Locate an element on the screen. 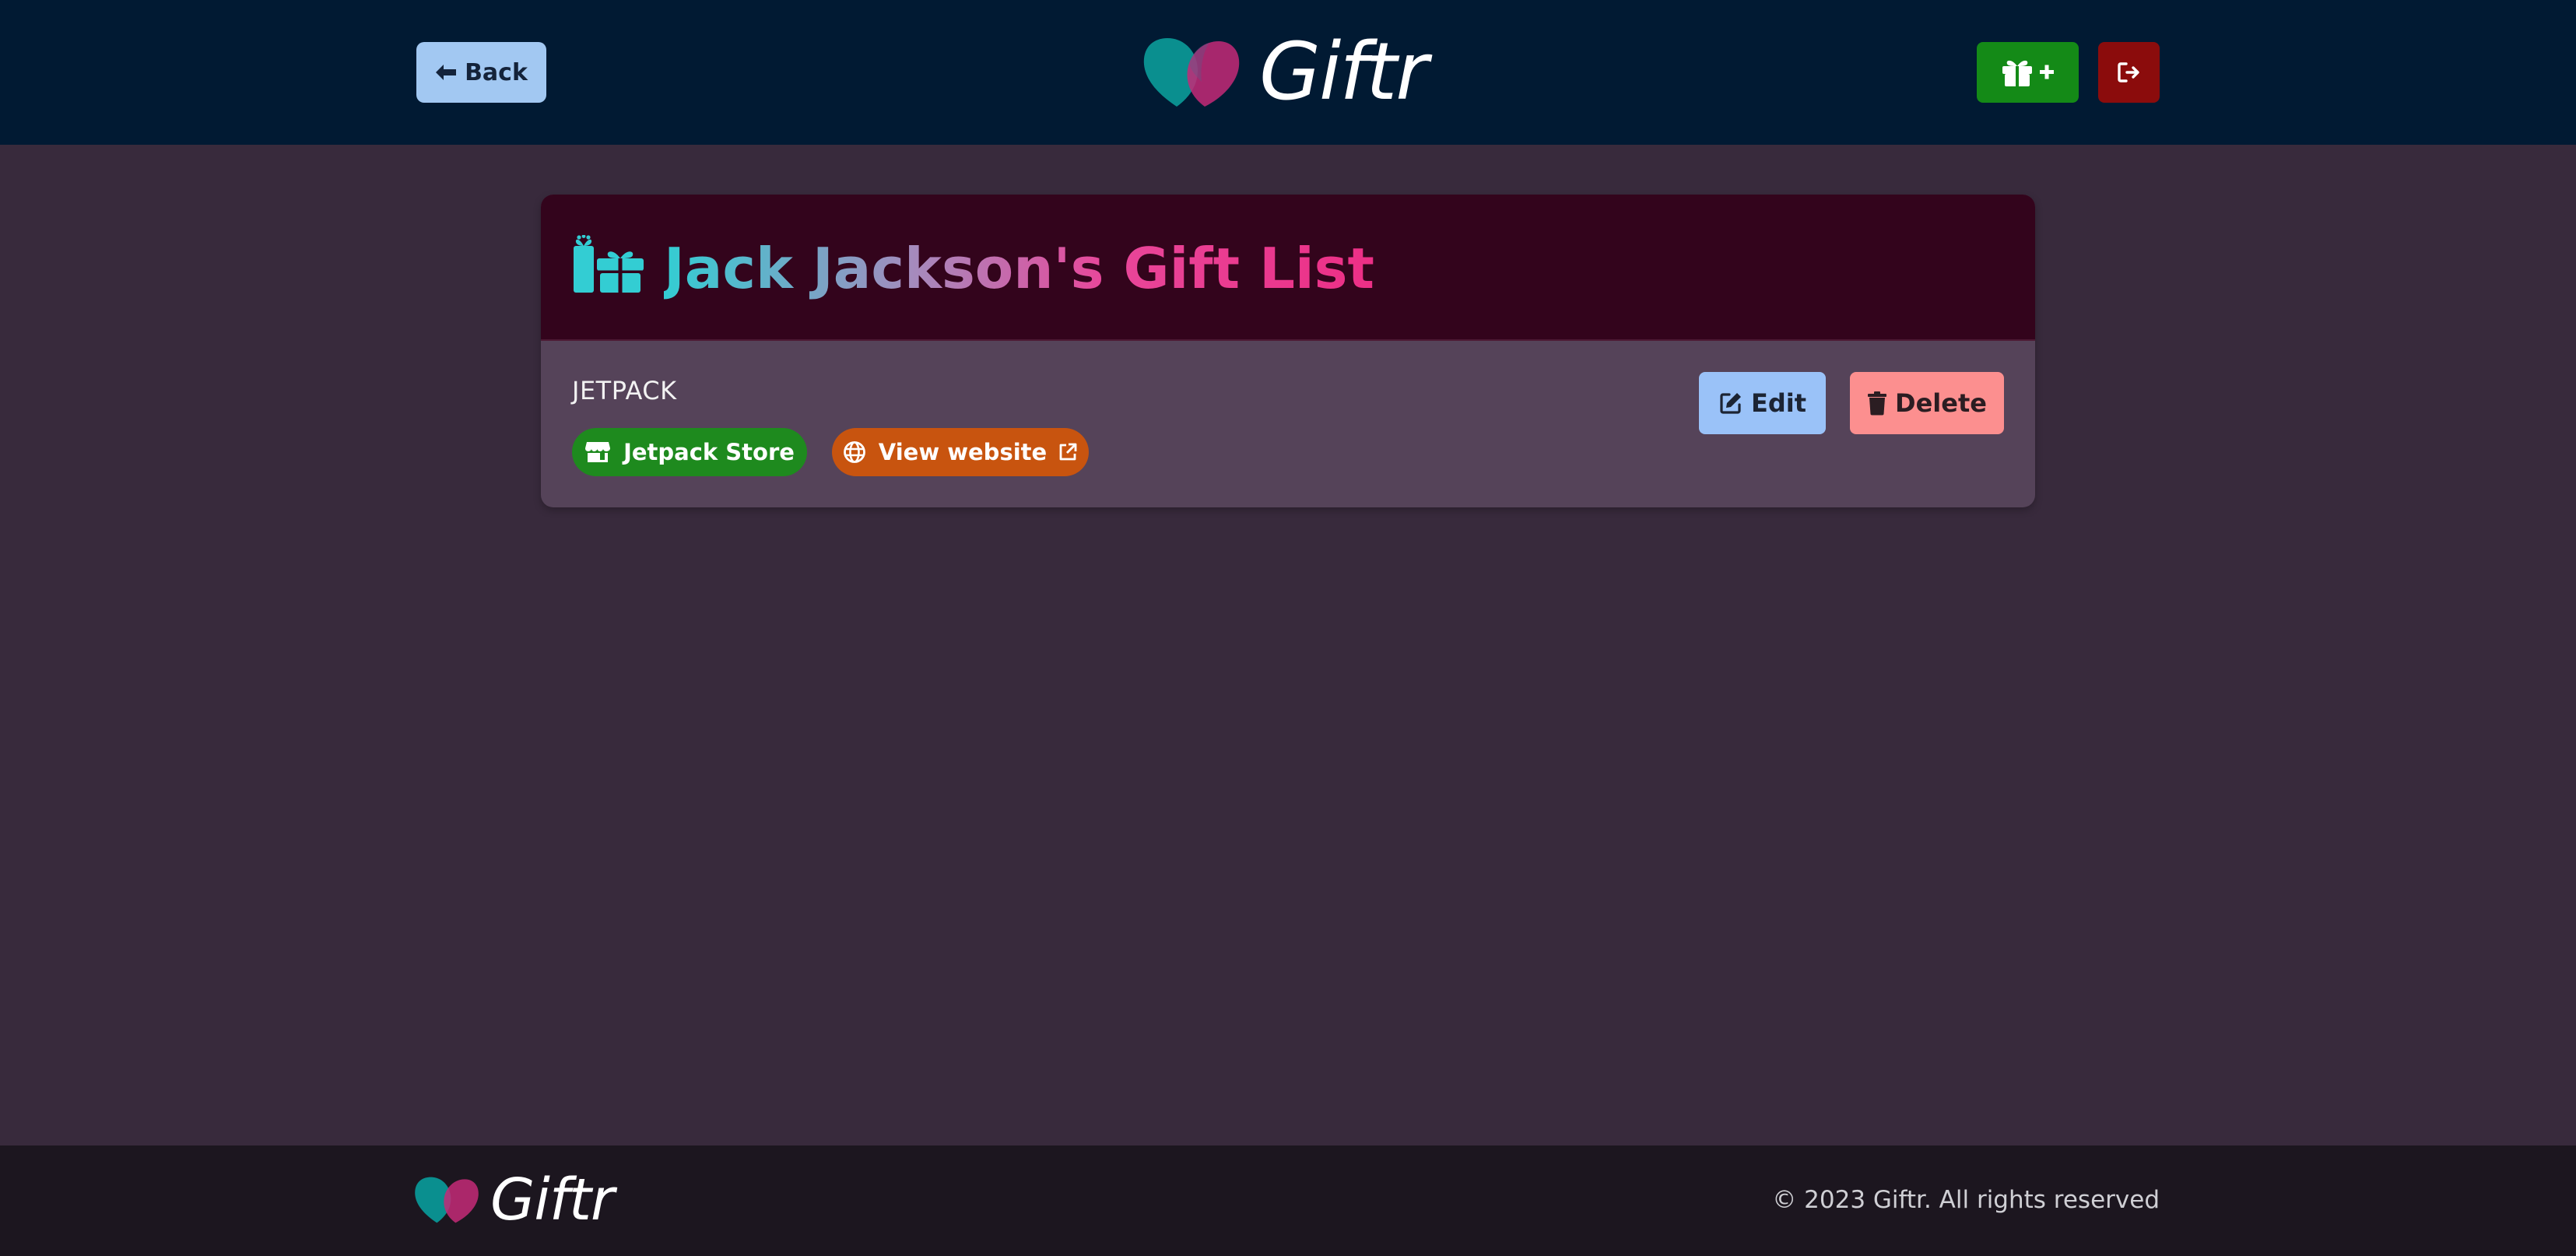  gift-name: JETPACK is located at coordinates (625, 390).